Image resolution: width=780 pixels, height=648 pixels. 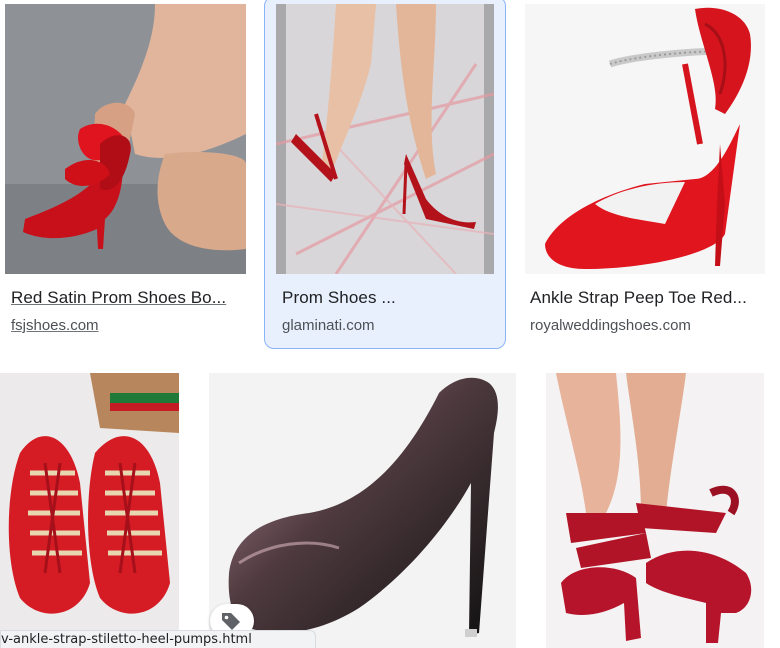 What do you see at coordinates (158, 639) in the screenshot?
I see `status-url-tooltip: v-ankle-strap-stiletto-heel-pumps.html` at bounding box center [158, 639].